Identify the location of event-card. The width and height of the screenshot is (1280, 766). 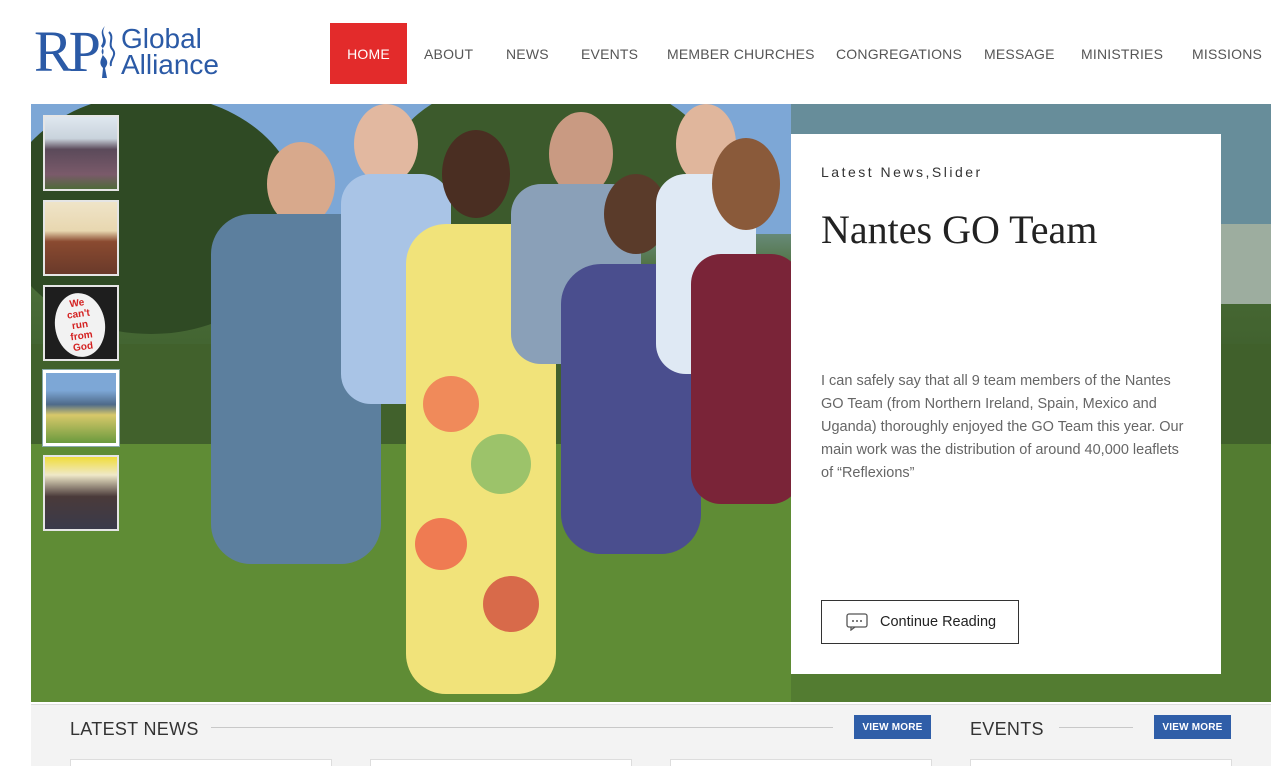
(1101, 762).